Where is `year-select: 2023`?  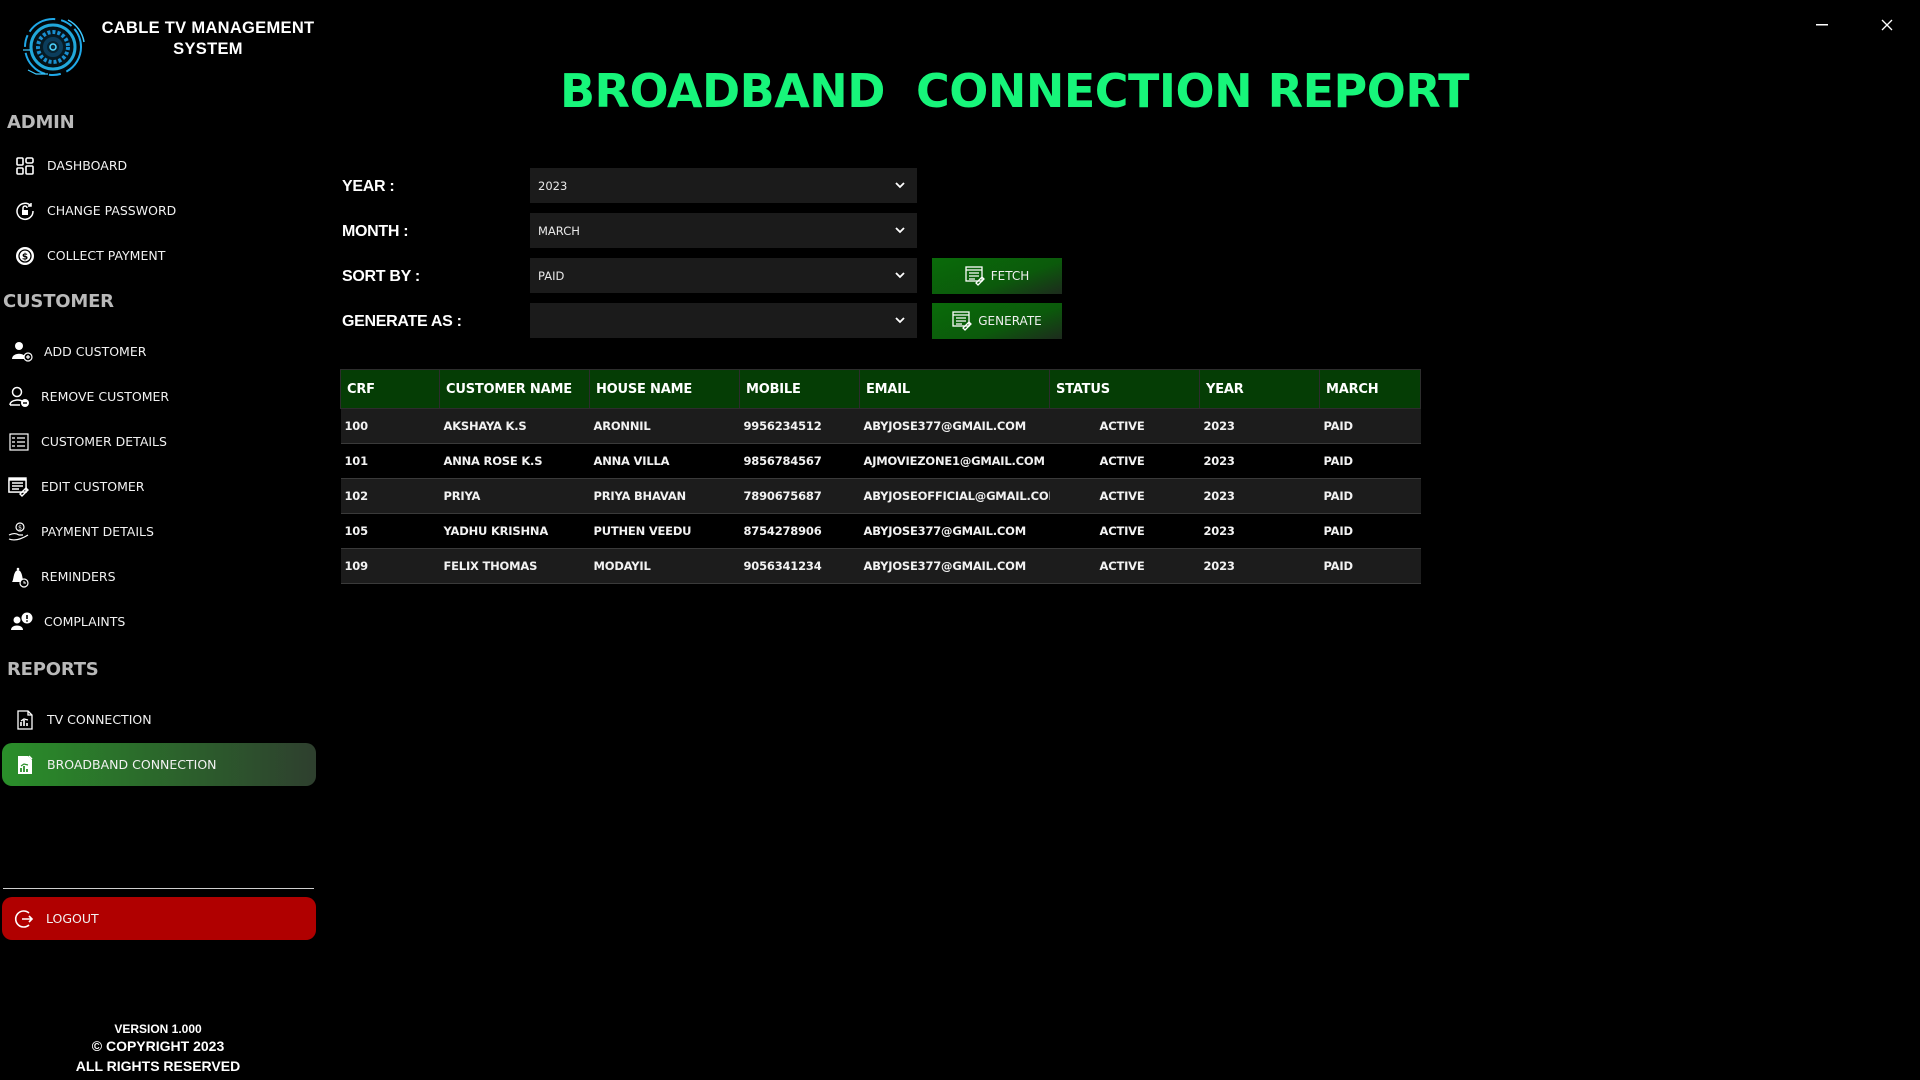 year-select: 2023 is located at coordinates (723, 185).